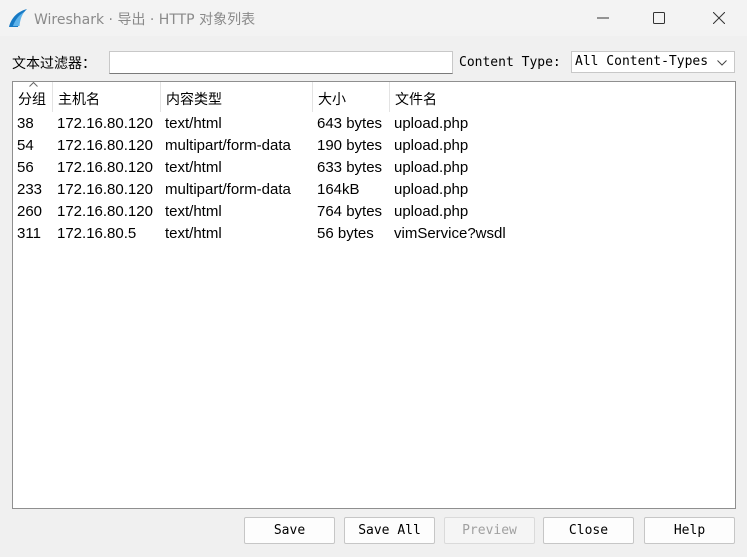 The image size is (747, 557). I want to click on cell-size: 764 bytes, so click(350, 211).